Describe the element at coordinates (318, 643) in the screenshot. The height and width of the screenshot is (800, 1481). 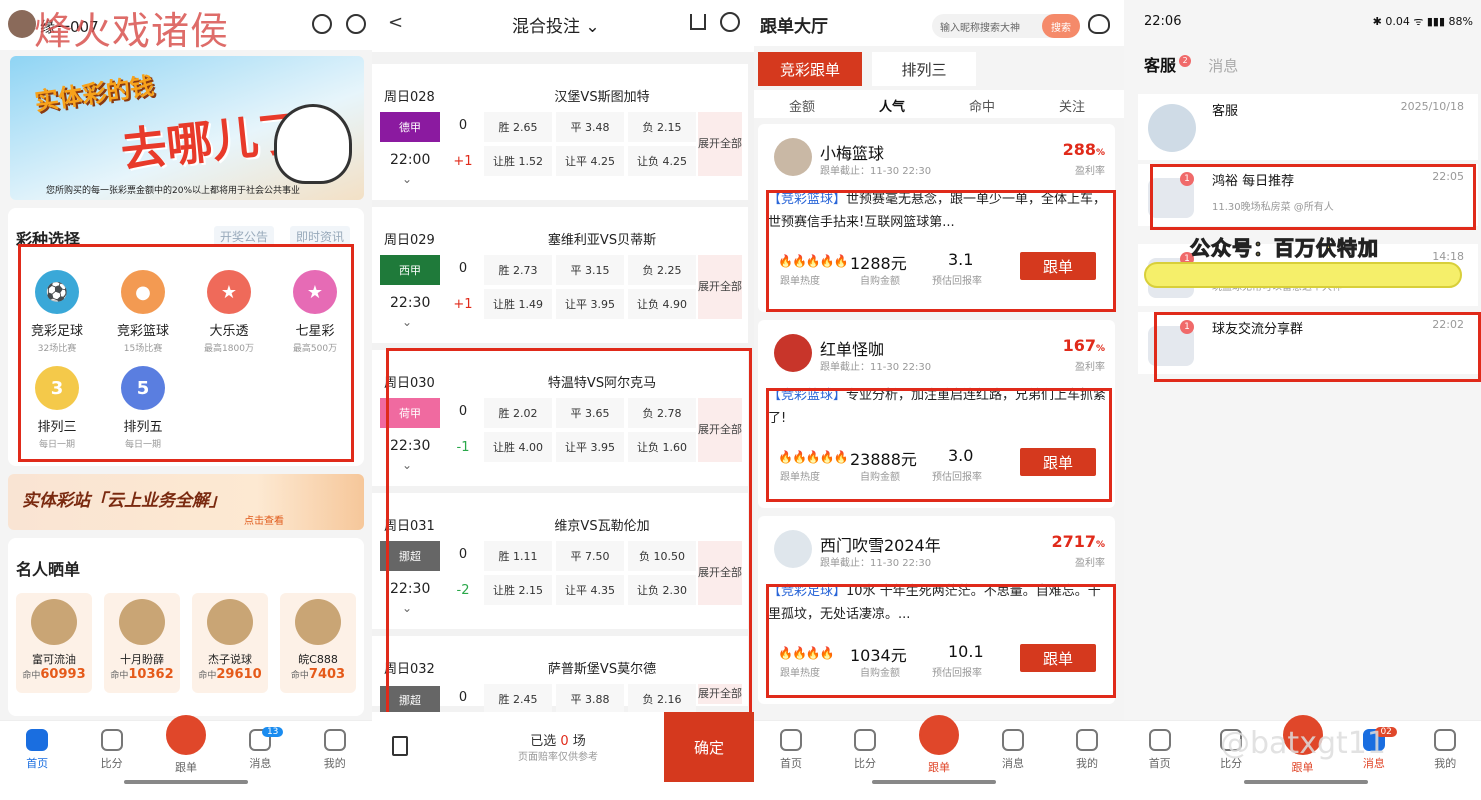
I see `celebrity-item: 皖C888 命中7403` at that location.